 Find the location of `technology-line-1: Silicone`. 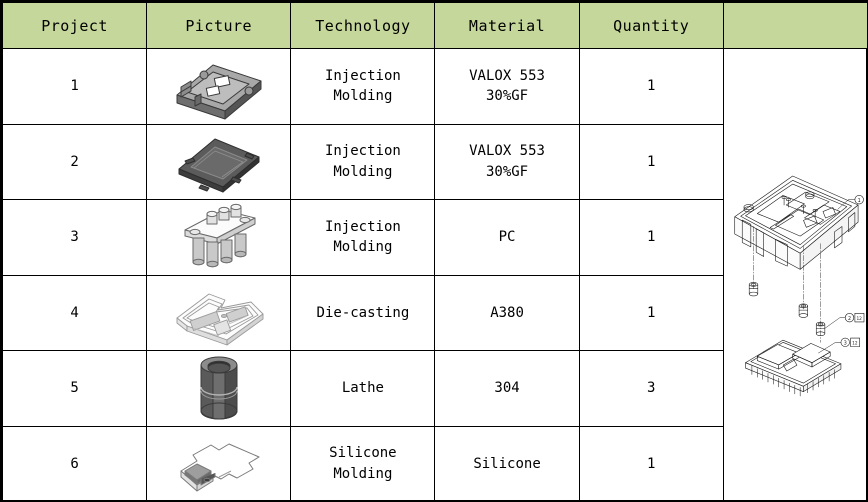

technology-line-1: Silicone is located at coordinates (363, 453).